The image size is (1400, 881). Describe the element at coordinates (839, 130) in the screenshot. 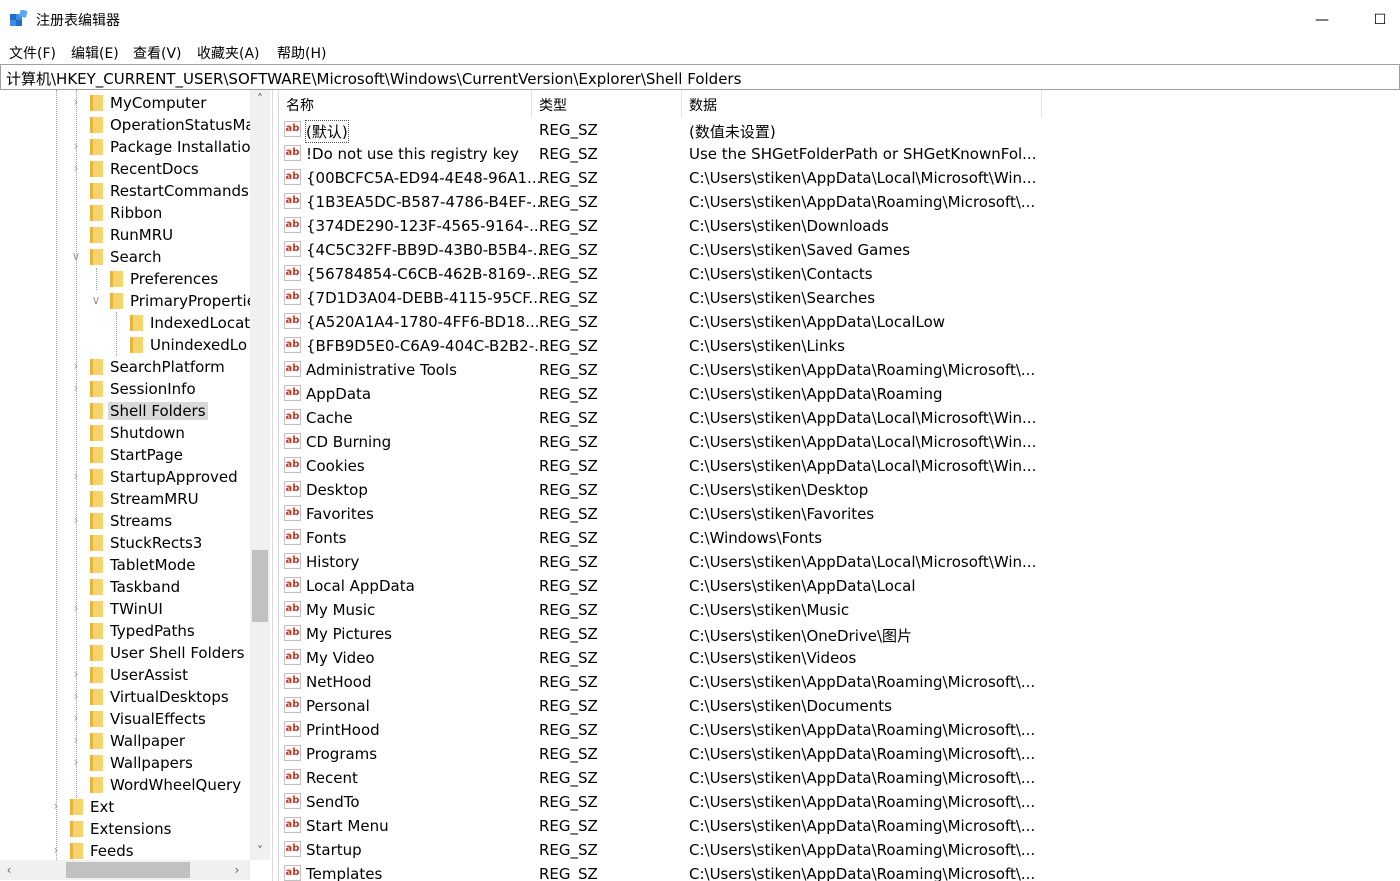

I see `value-row: ab (默认) REG_SZ (数值未设置)` at that location.